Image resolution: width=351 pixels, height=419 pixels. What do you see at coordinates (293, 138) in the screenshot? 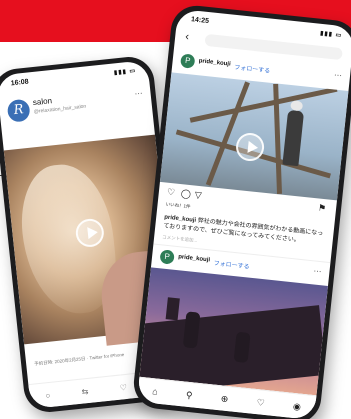
I see `worker-figure` at bounding box center [293, 138].